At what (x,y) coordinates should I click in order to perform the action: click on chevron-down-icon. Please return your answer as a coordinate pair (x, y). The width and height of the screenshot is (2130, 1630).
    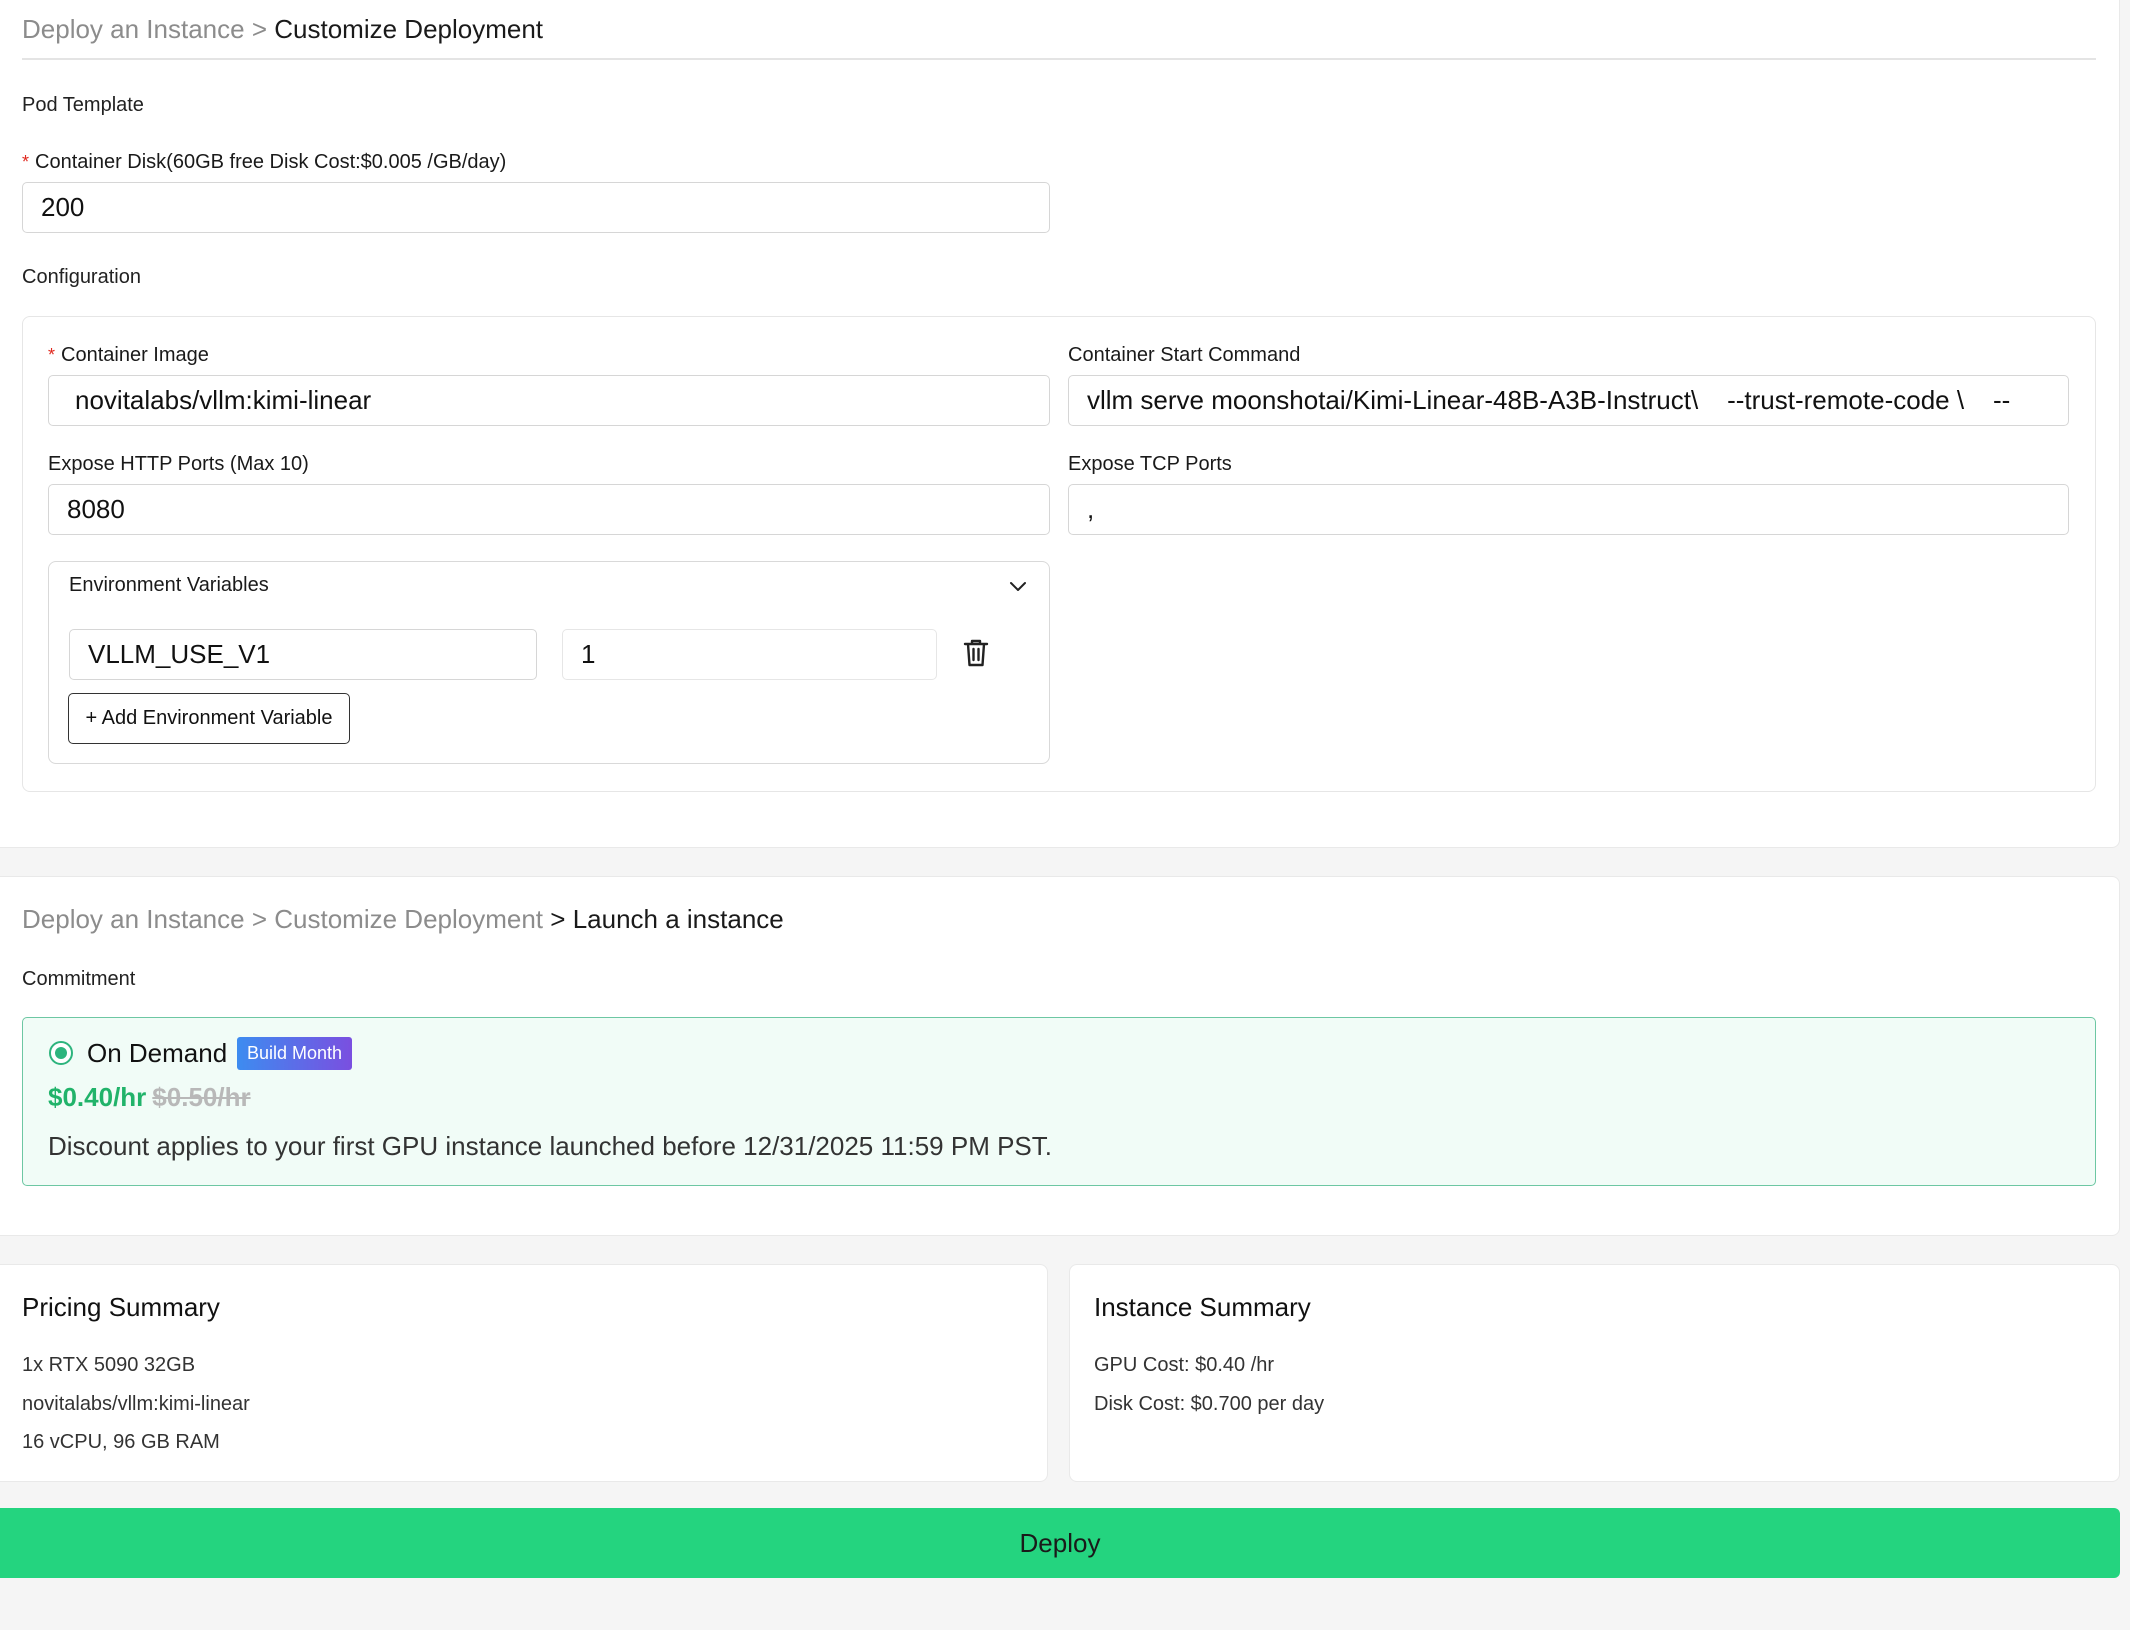
    Looking at the image, I should click on (1018, 587).